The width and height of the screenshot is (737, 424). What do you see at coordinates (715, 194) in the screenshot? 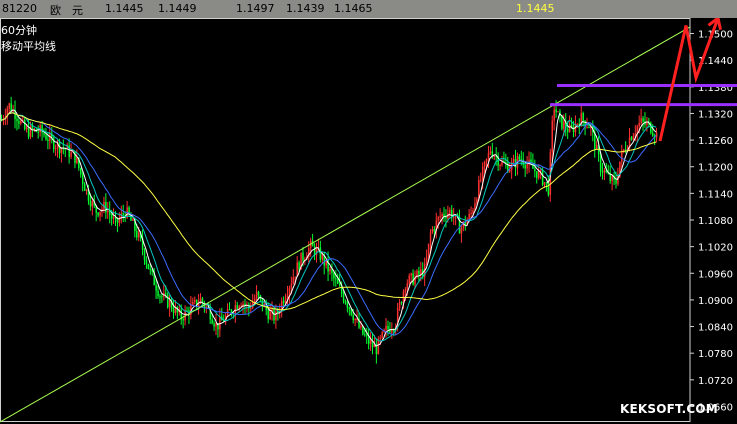
I see `y-tick-label: 1.1140` at bounding box center [715, 194].